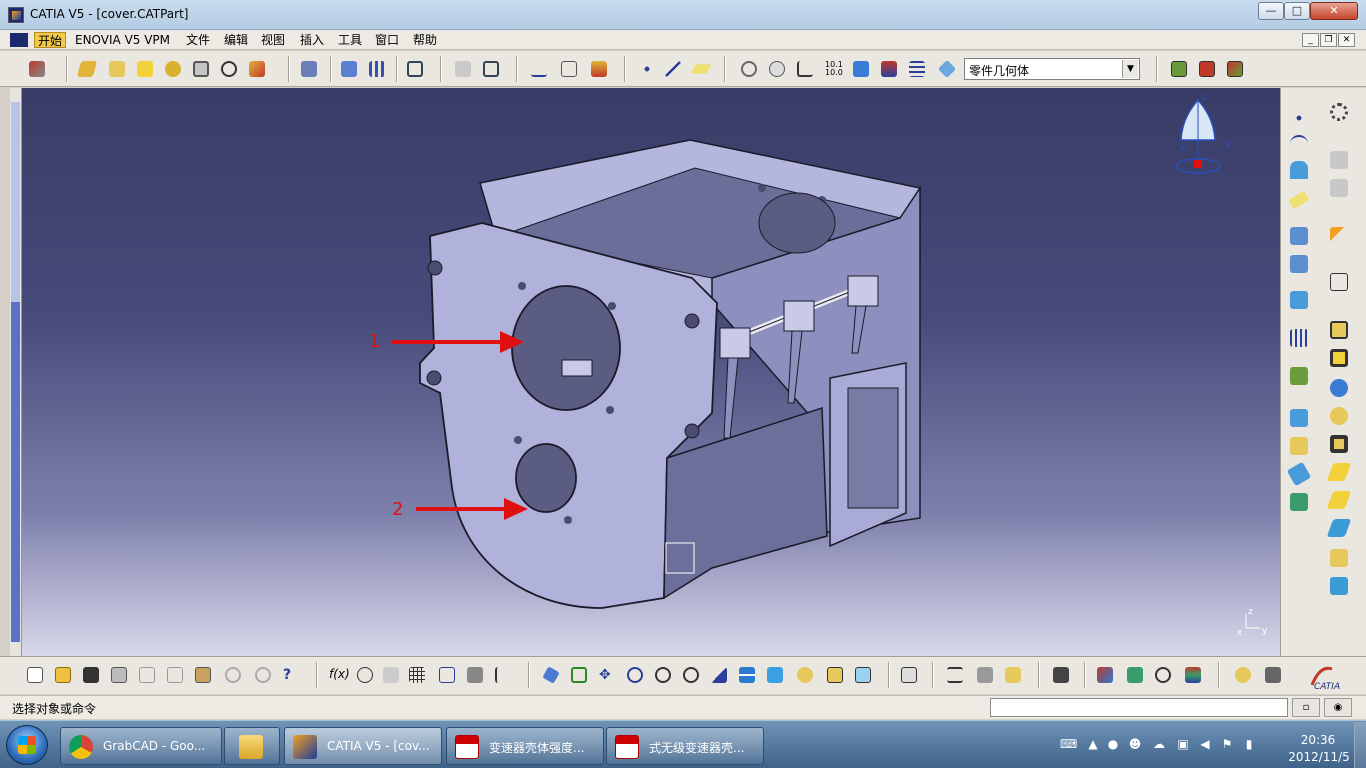 The width and height of the screenshot is (1366, 768). What do you see at coordinates (909, 675) in the screenshot?
I see `sectioning-icon` at bounding box center [909, 675].